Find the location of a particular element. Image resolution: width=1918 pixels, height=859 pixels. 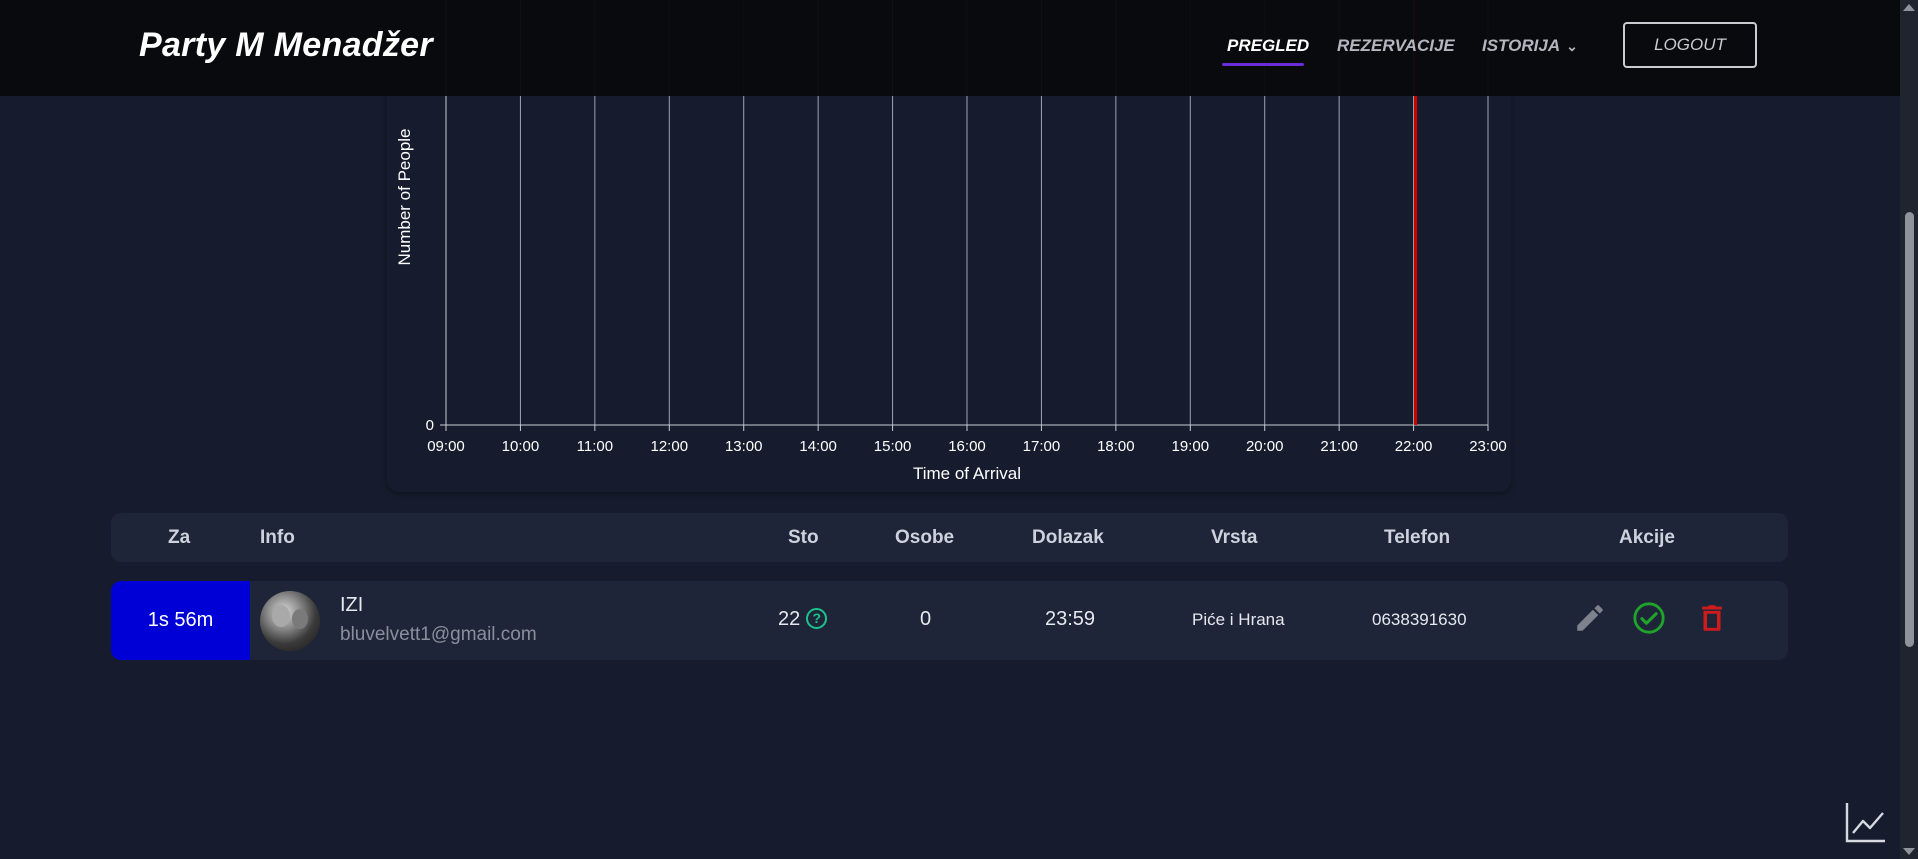

guest-name: IZI is located at coordinates (352, 605).